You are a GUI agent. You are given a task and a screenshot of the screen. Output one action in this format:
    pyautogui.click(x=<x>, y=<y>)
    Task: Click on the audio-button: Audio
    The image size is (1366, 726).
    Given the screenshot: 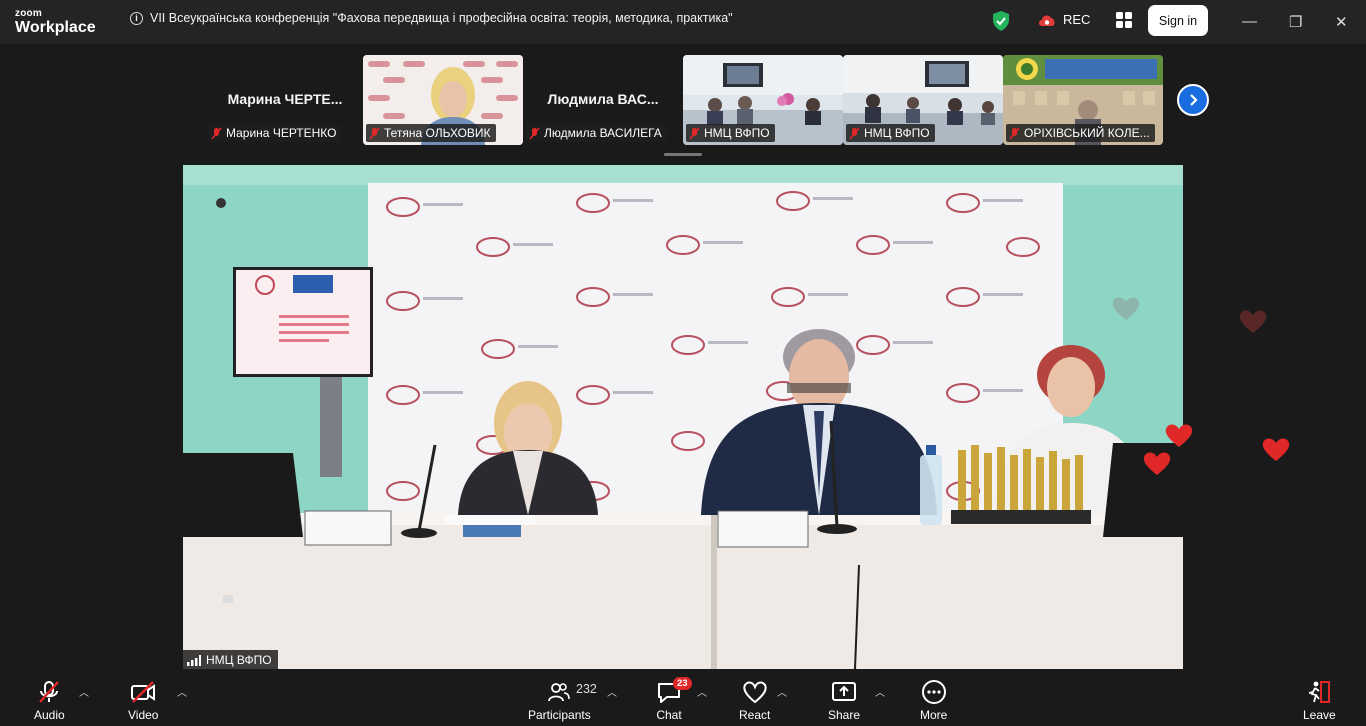 What is the action you would take?
    pyautogui.click(x=49, y=700)
    